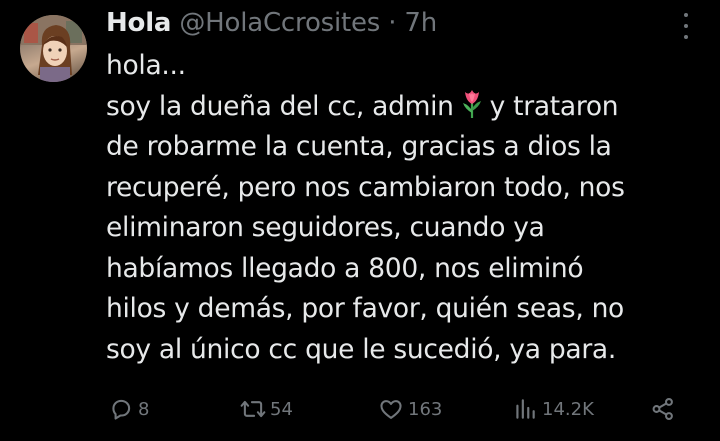 The width and height of the screenshot is (720, 441). What do you see at coordinates (525, 409) in the screenshot?
I see `views-icon` at bounding box center [525, 409].